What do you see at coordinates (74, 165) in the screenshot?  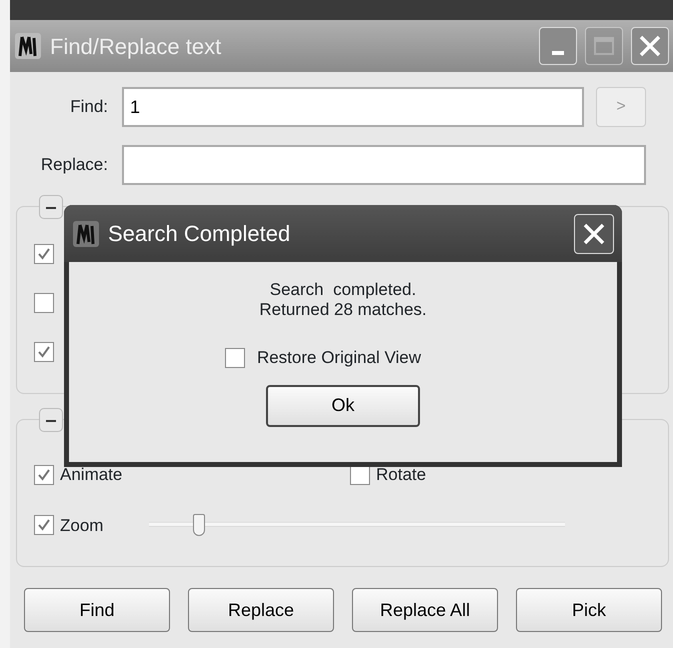 I see `replace-label: Replace:` at bounding box center [74, 165].